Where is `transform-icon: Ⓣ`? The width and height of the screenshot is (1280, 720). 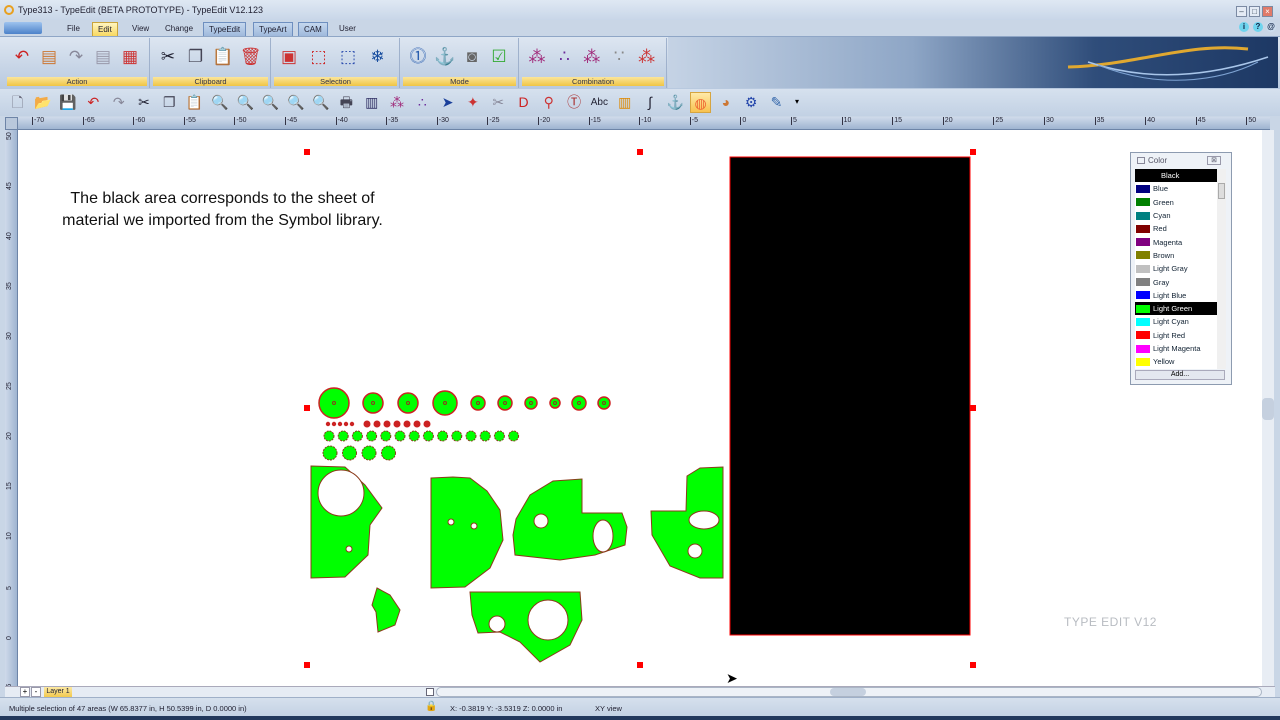 transform-icon: Ⓣ is located at coordinates (574, 102).